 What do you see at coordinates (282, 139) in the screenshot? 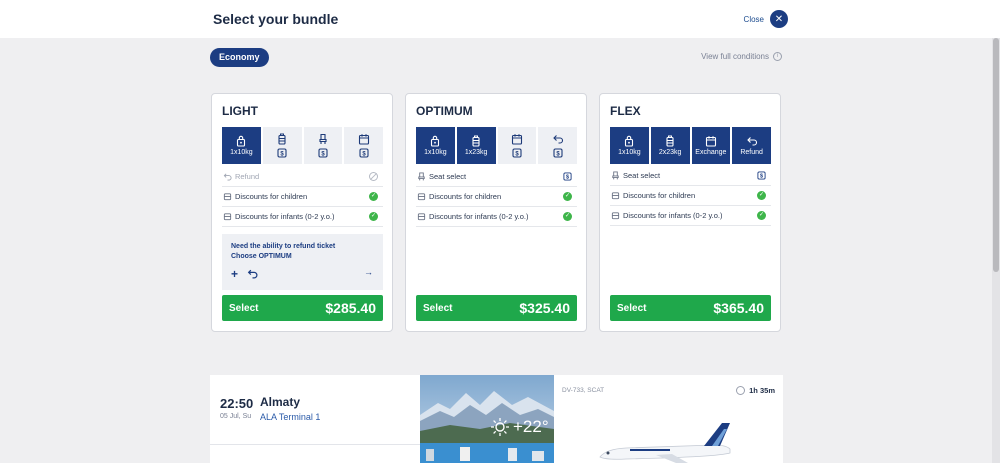
I see `luggage-icon` at bounding box center [282, 139].